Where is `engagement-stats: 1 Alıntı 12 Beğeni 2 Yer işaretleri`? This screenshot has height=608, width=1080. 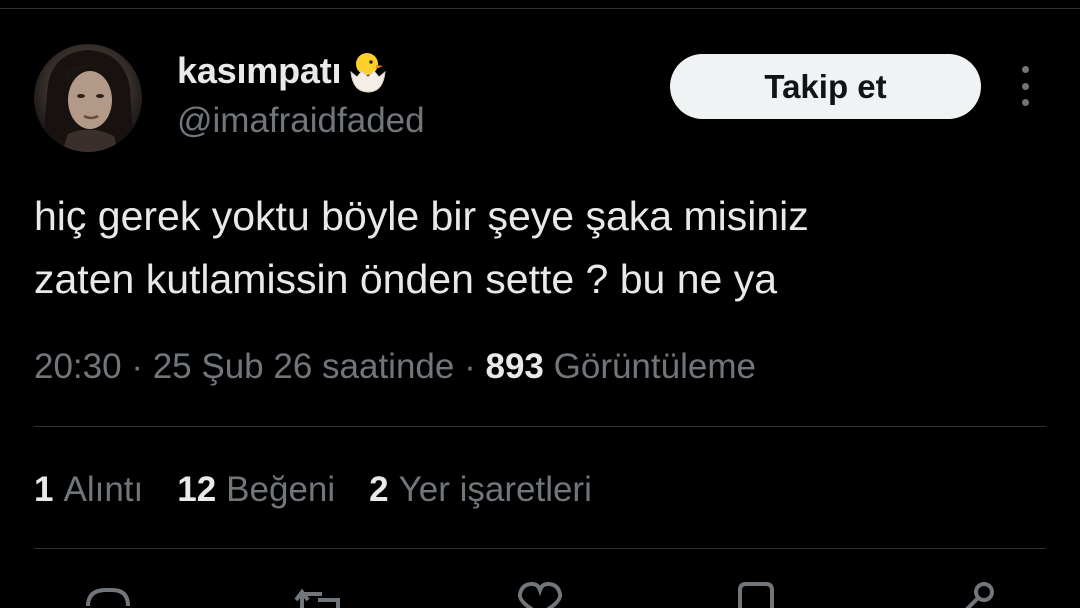 engagement-stats: 1 Alıntı 12 Beğeni 2 Yer işaretleri is located at coordinates (330, 490).